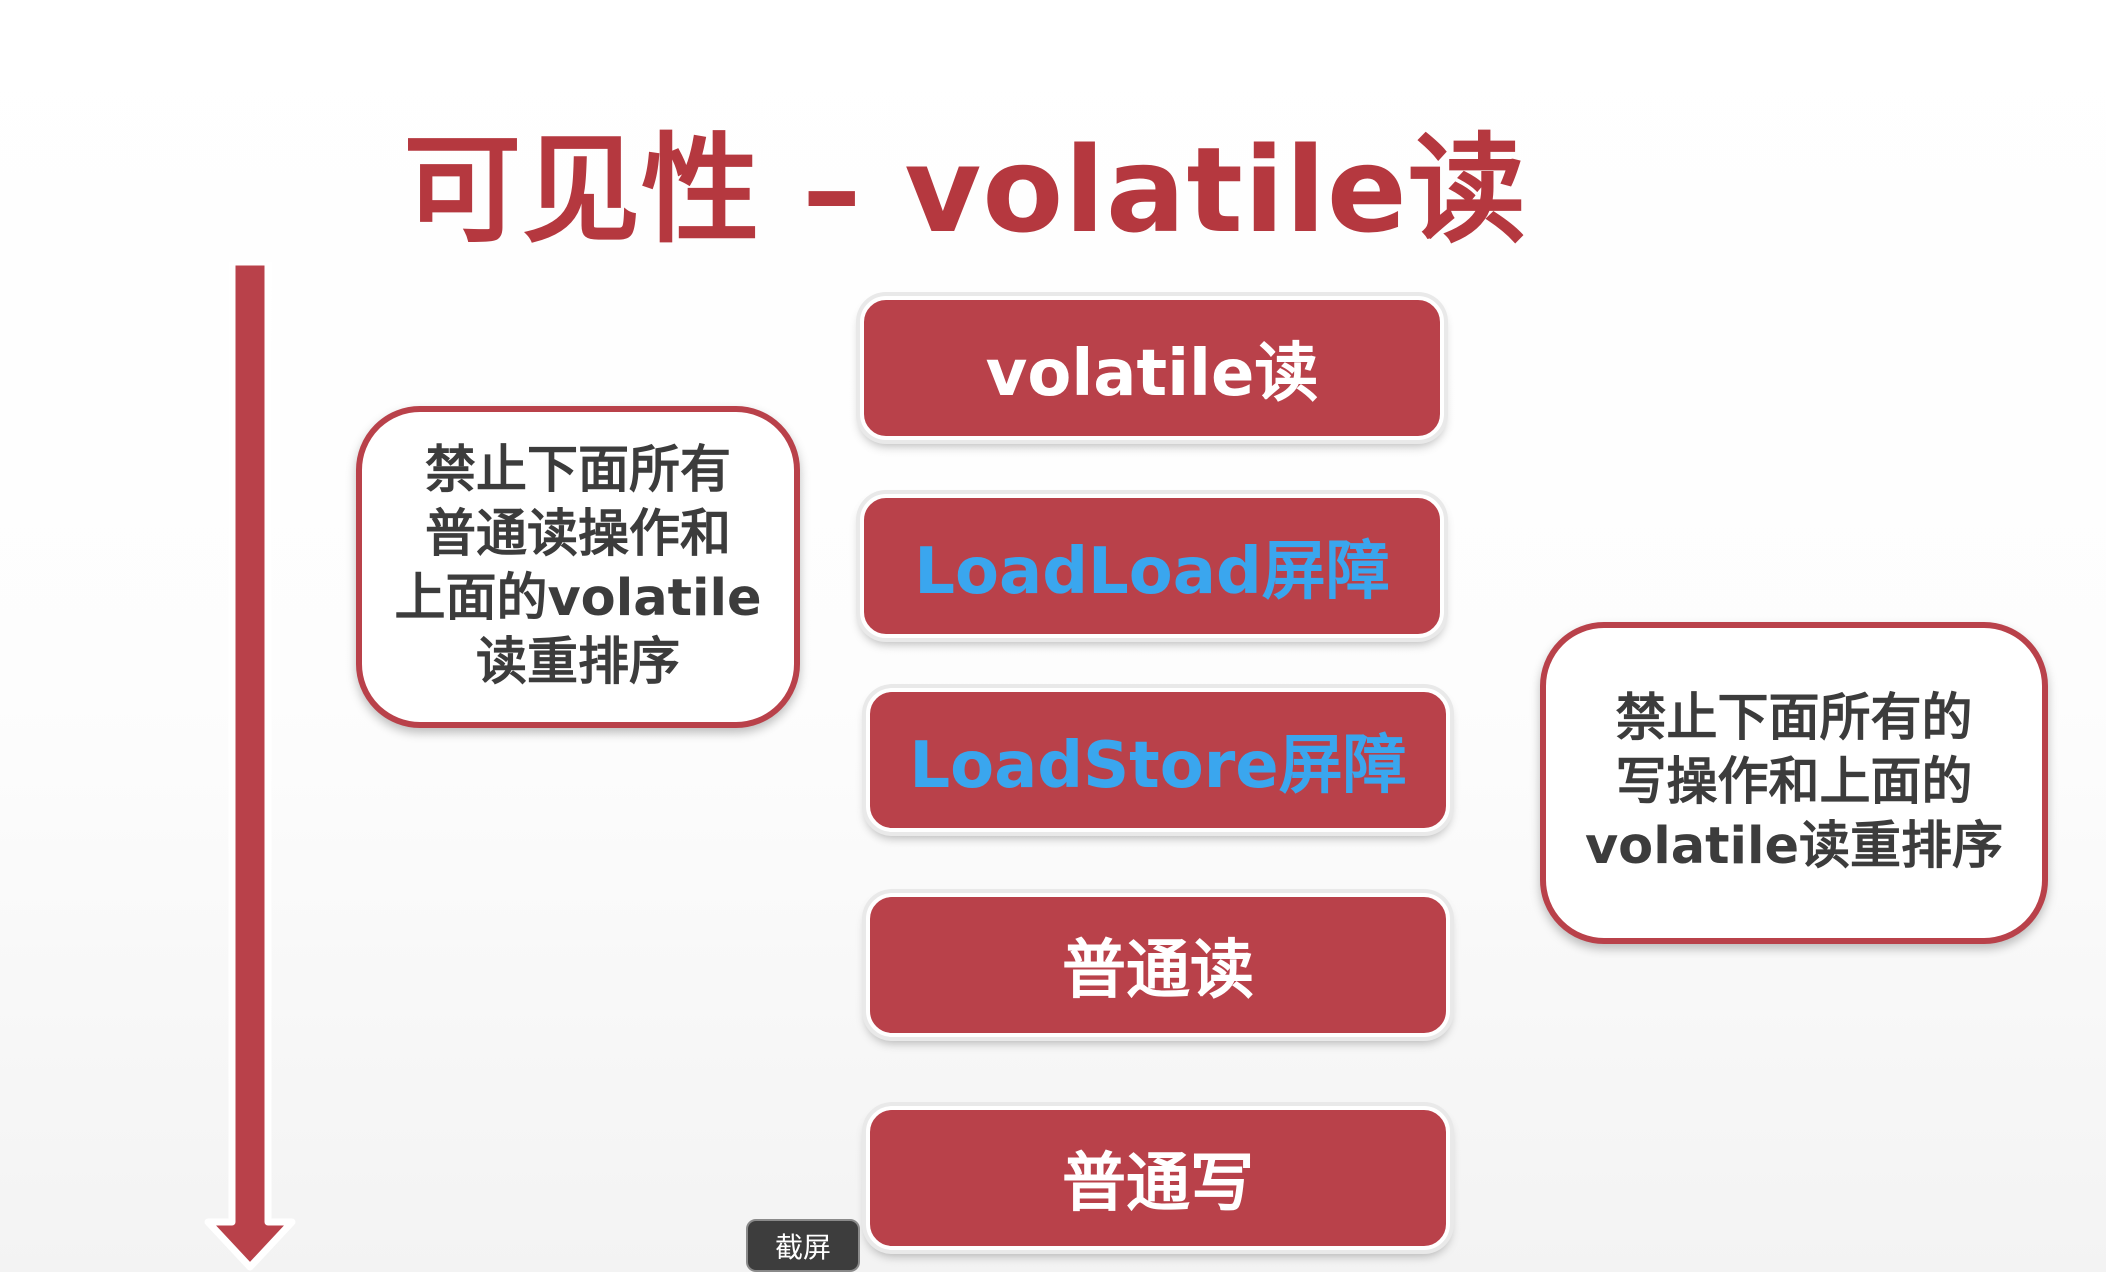 Image resolution: width=2106 pixels, height=1272 pixels. I want to click on step-label: LoadStore屏障, so click(1158, 766).